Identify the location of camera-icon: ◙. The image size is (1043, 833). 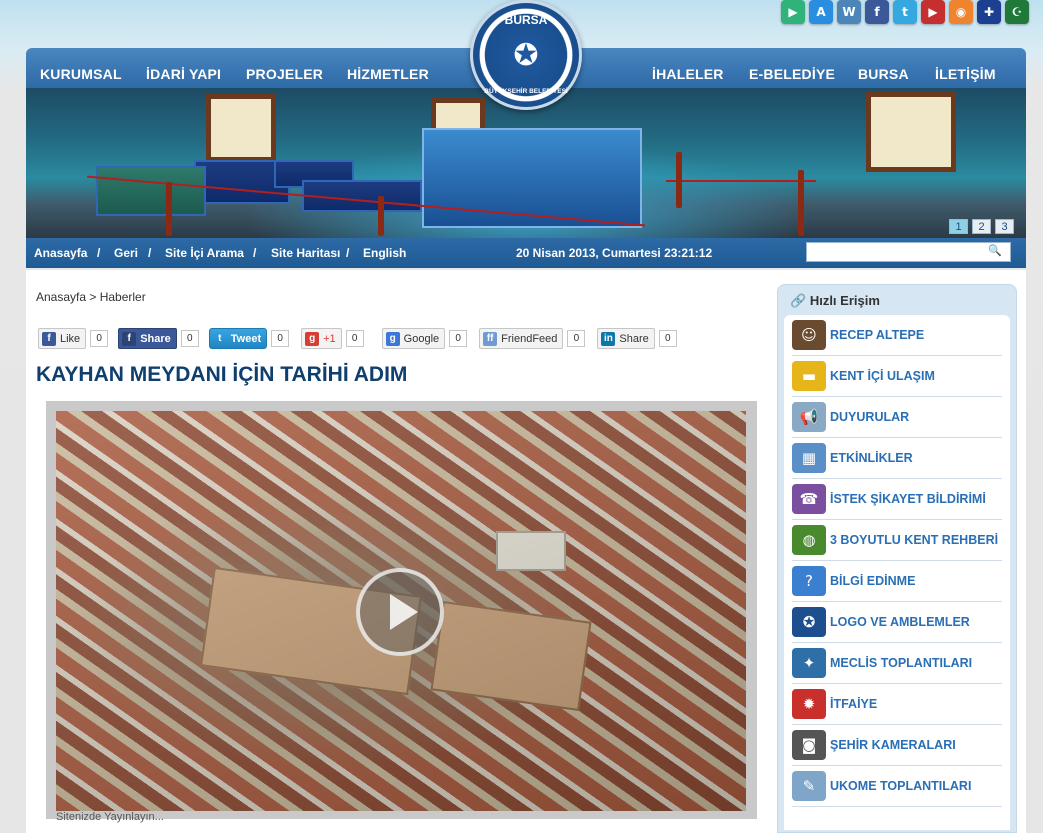
(809, 745).